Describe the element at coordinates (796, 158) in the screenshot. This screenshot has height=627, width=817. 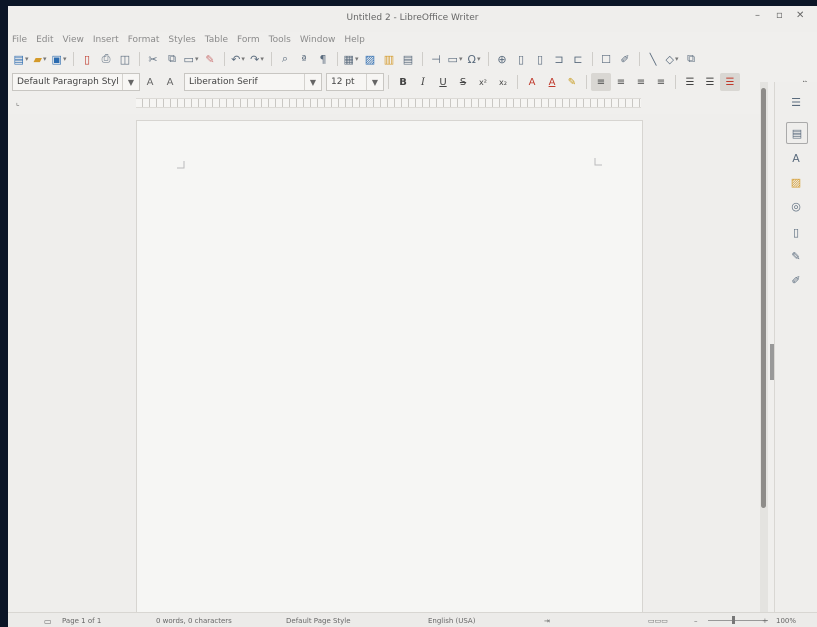
I see `styles-icon: A` at that location.